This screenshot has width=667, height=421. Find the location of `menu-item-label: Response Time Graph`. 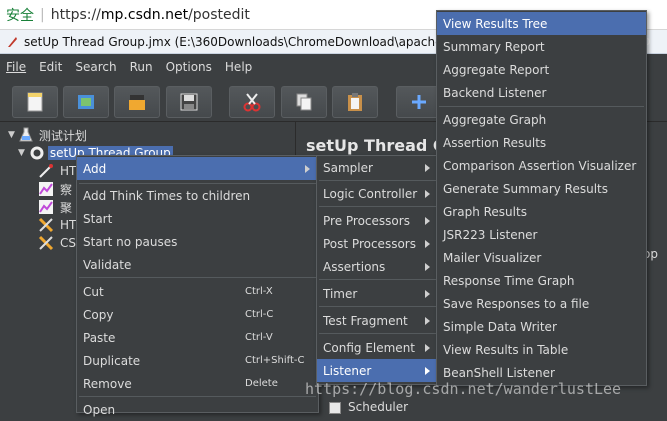

menu-item-label: Response Time Graph is located at coordinates (509, 280).